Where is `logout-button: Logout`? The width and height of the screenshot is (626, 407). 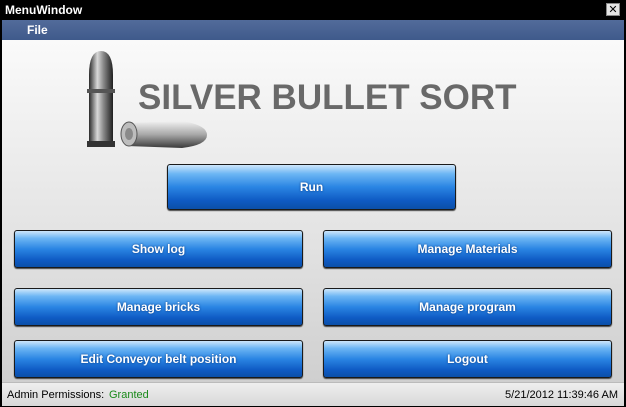
logout-button: Logout is located at coordinates (467, 359).